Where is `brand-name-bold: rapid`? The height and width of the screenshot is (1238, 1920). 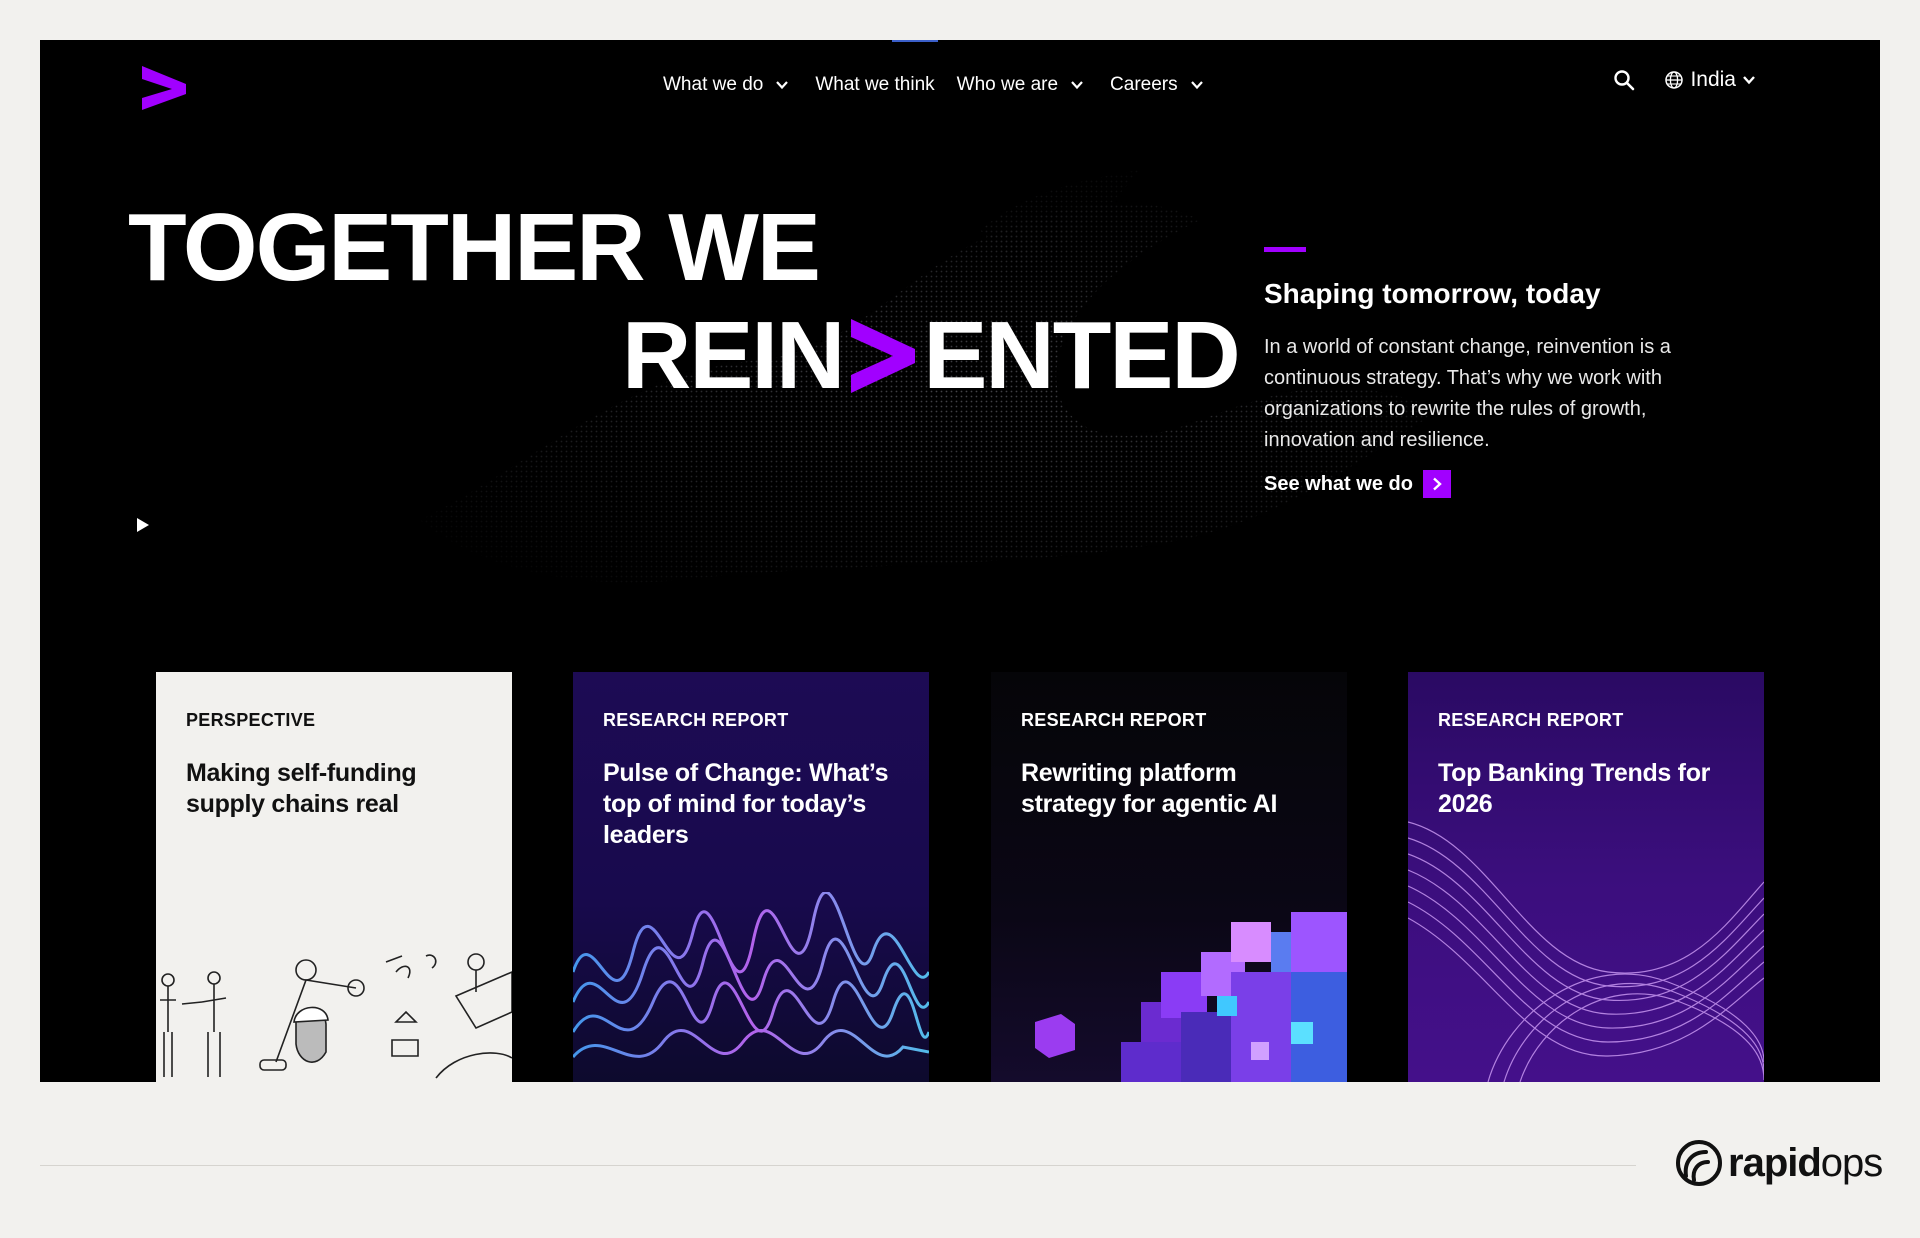
brand-name-bold: rapid is located at coordinates (1775, 1162).